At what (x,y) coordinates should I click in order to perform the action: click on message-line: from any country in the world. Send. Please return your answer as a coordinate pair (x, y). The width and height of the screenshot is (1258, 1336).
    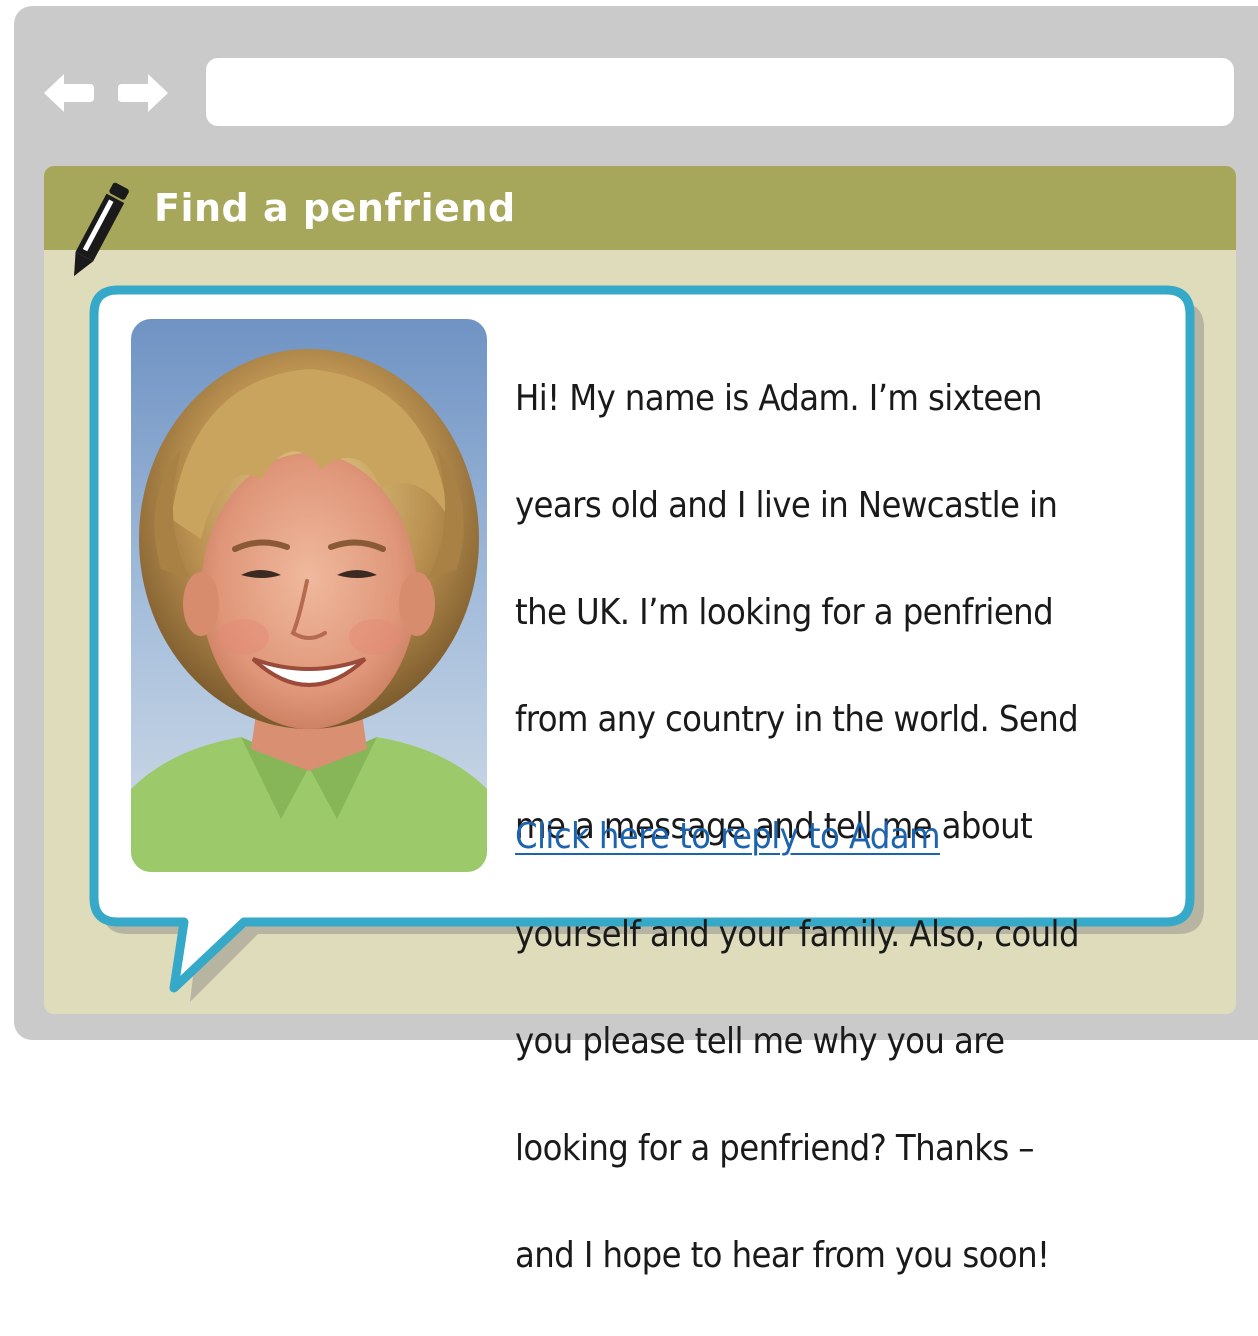
    Looking at the image, I should click on (797, 720).